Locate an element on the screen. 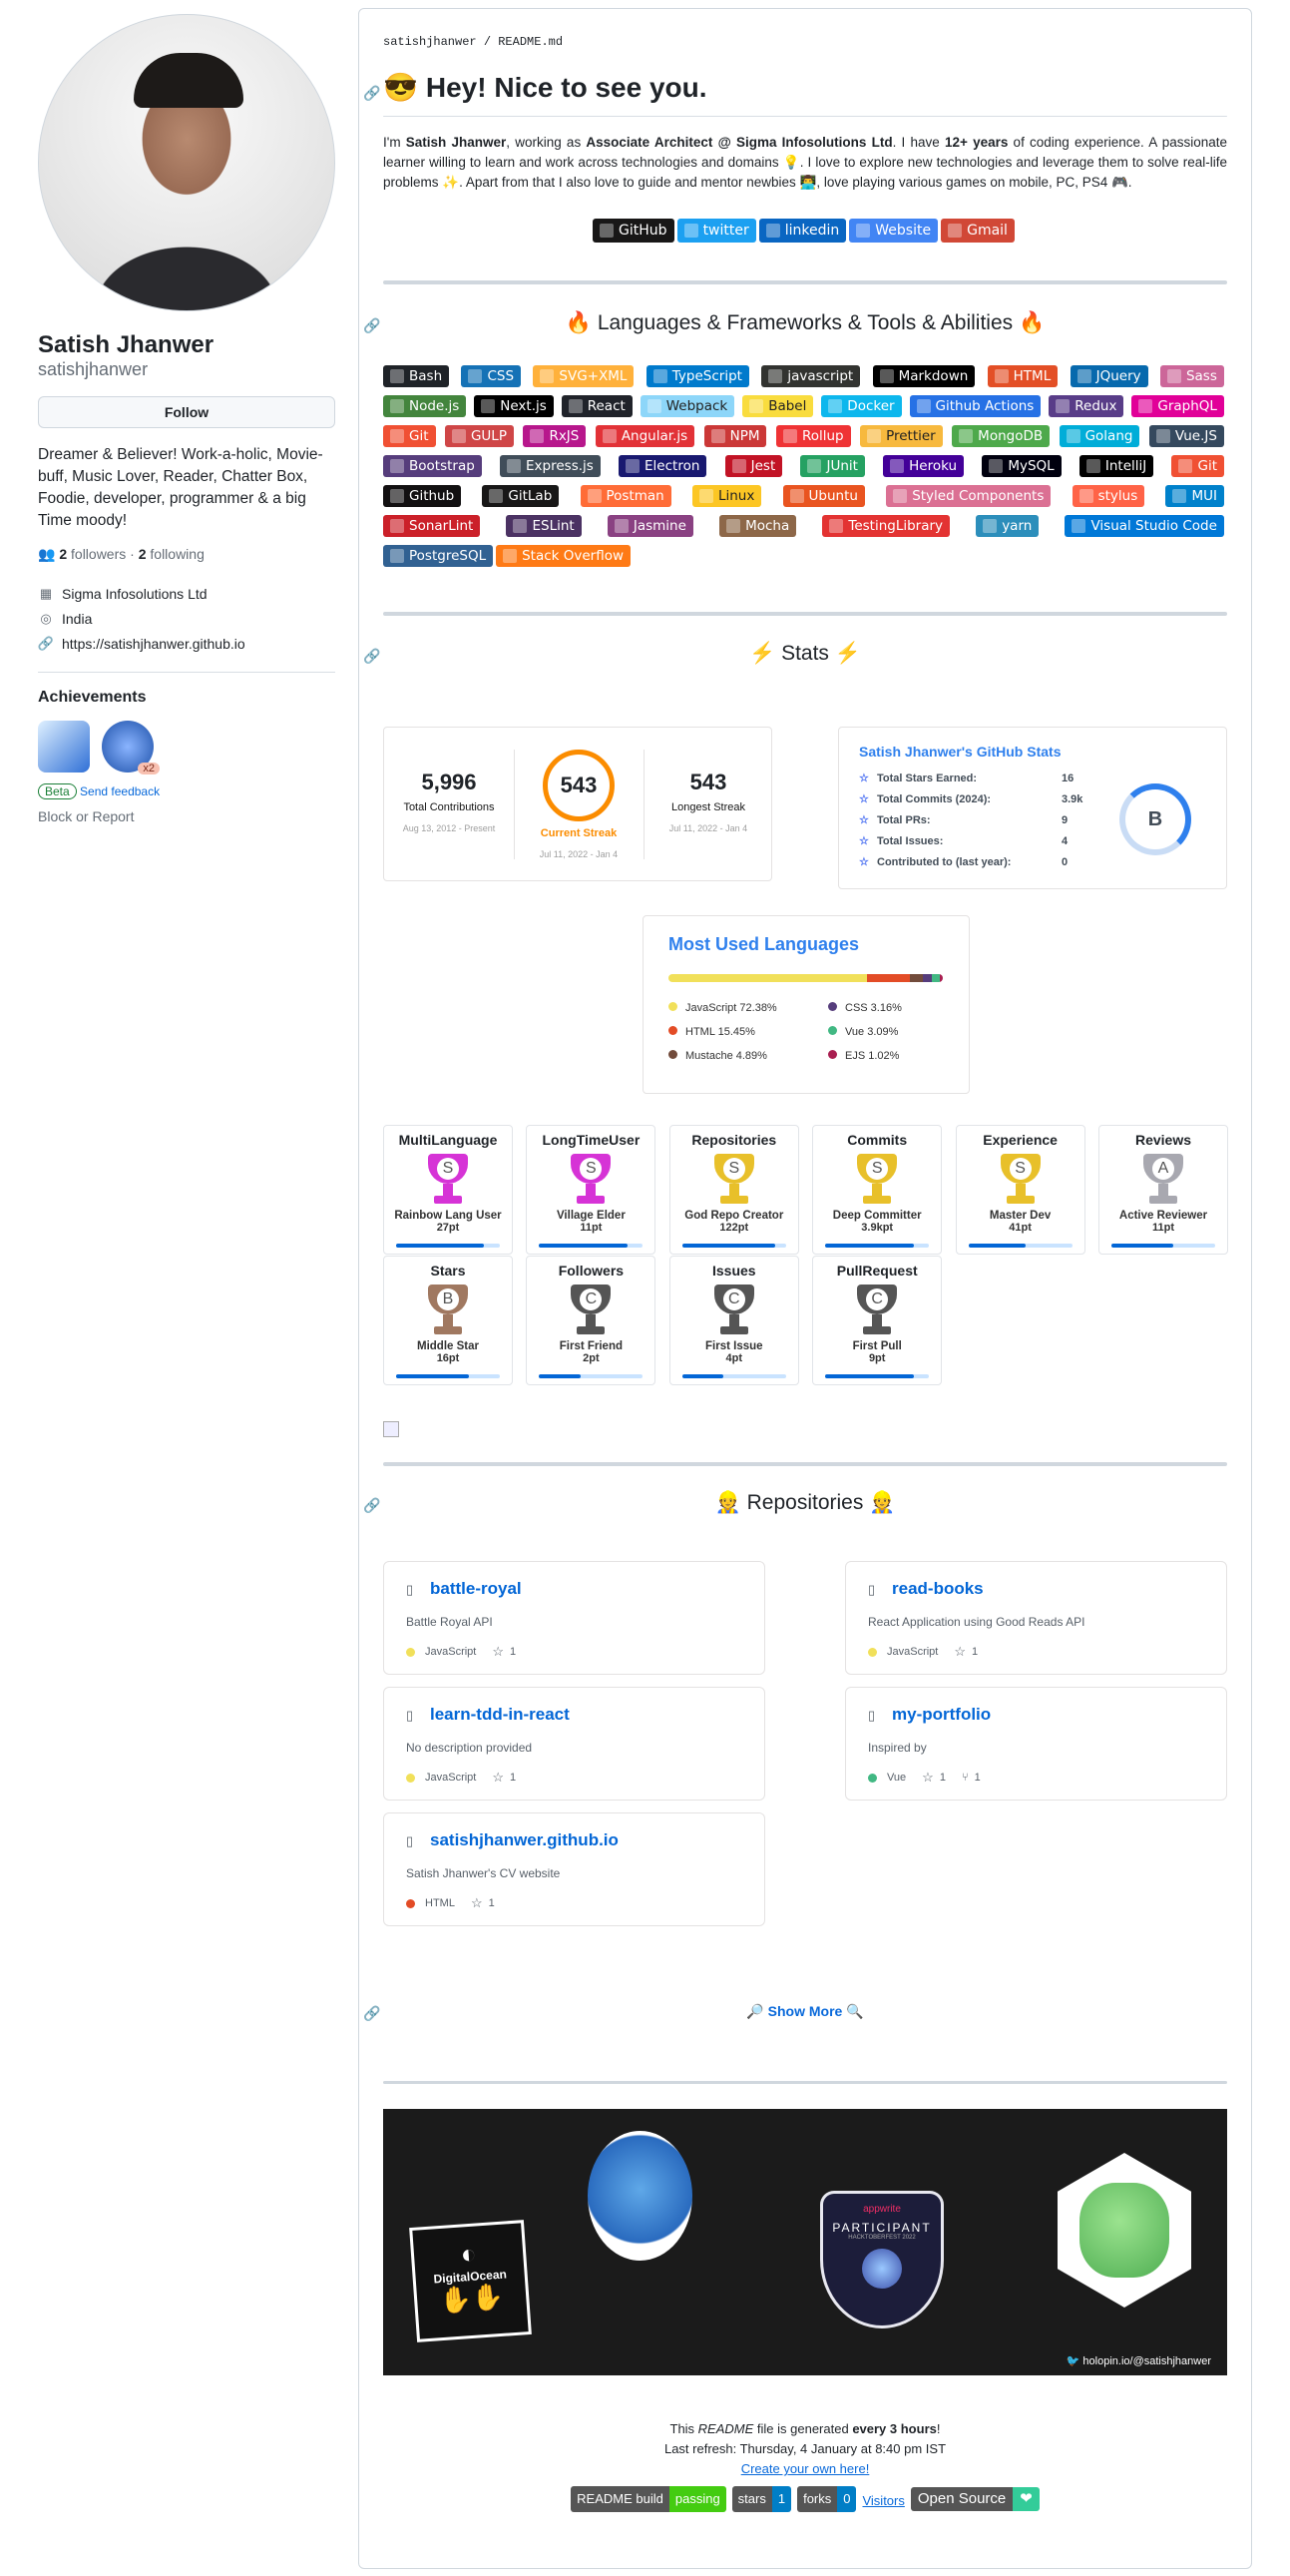 The height and width of the screenshot is (2576, 1290). skill-badge: MySQL is located at coordinates (1022, 466).